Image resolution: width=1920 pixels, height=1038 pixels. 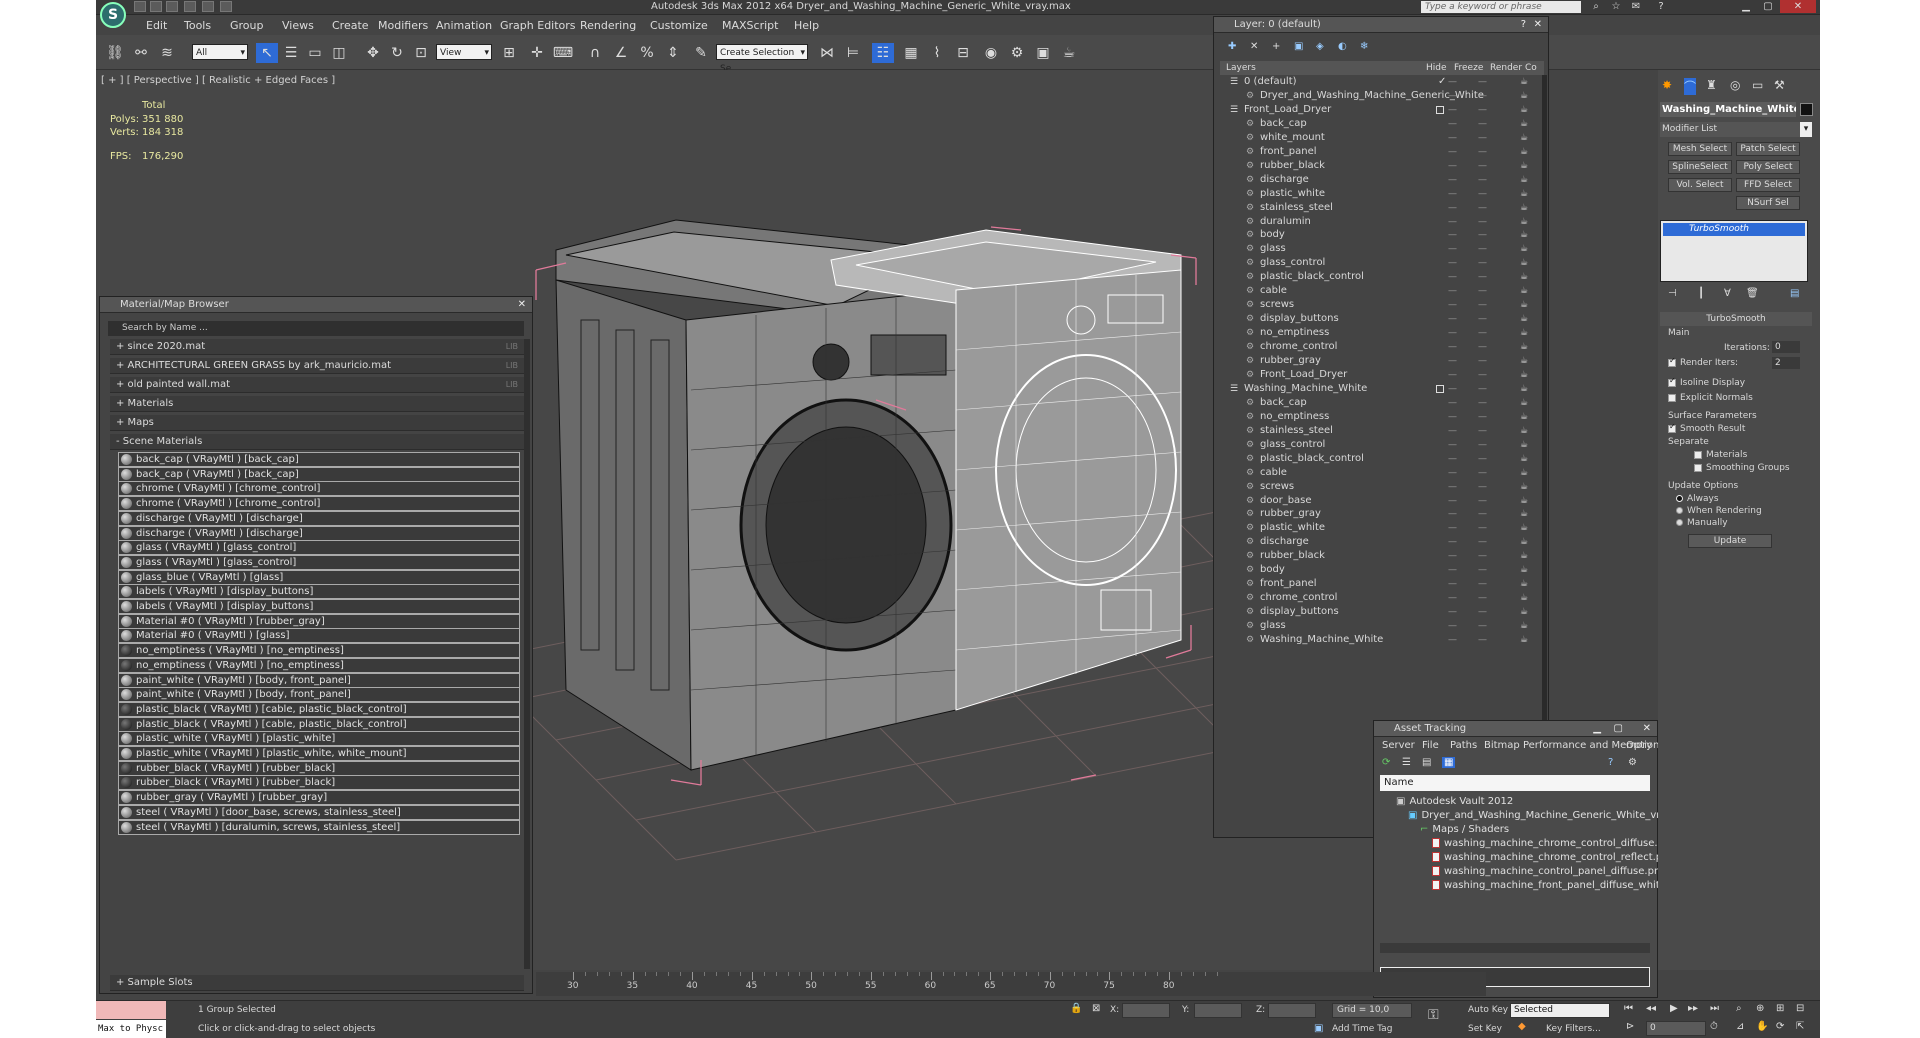 What do you see at coordinates (1390, 333) in the screenshot?
I see `layer-row: ⚙ no_emptiness — — ☕` at bounding box center [1390, 333].